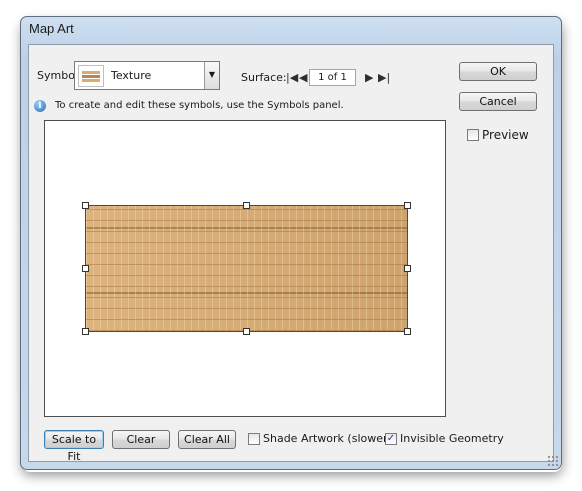  I want to click on mapped-artwork, so click(246, 268).